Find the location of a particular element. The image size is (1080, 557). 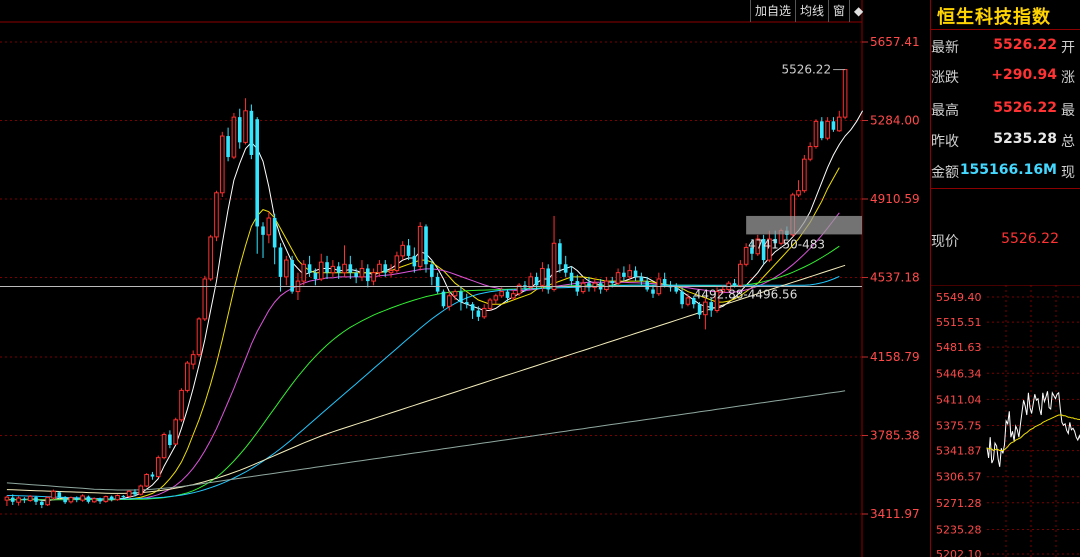

expand-icon: ◆ is located at coordinates (858, 11).